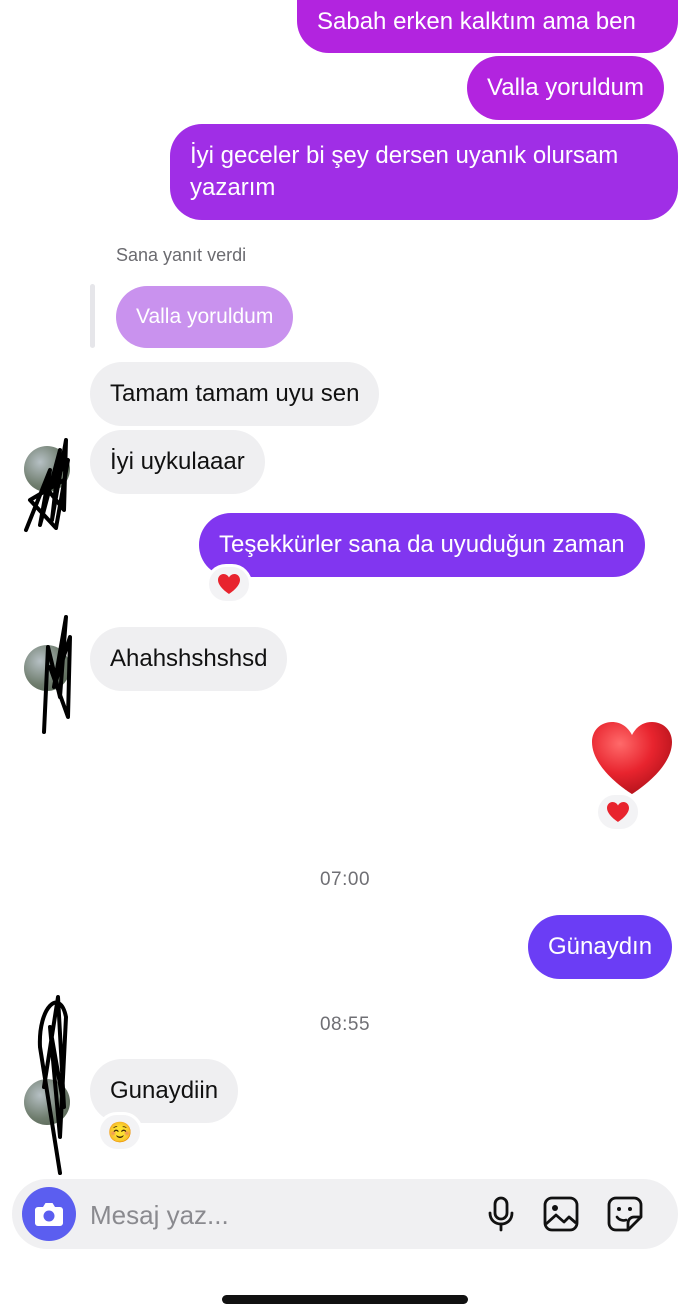 Image resolution: width=690 pixels, height=1316 pixels. I want to click on message-outgoing: Teşekkürler sana da uyuduğun zaman, so click(422, 545).